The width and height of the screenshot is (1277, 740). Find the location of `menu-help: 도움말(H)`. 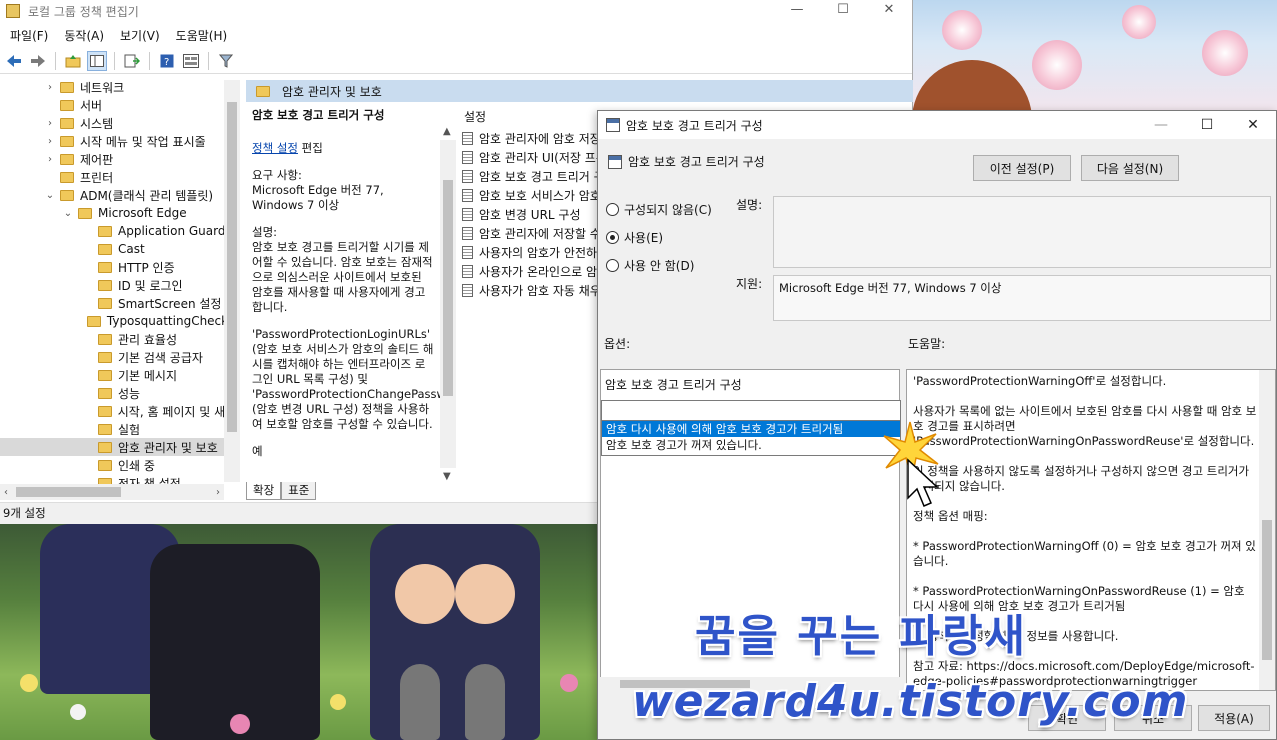

menu-help: 도움말(H) is located at coordinates (202, 35).